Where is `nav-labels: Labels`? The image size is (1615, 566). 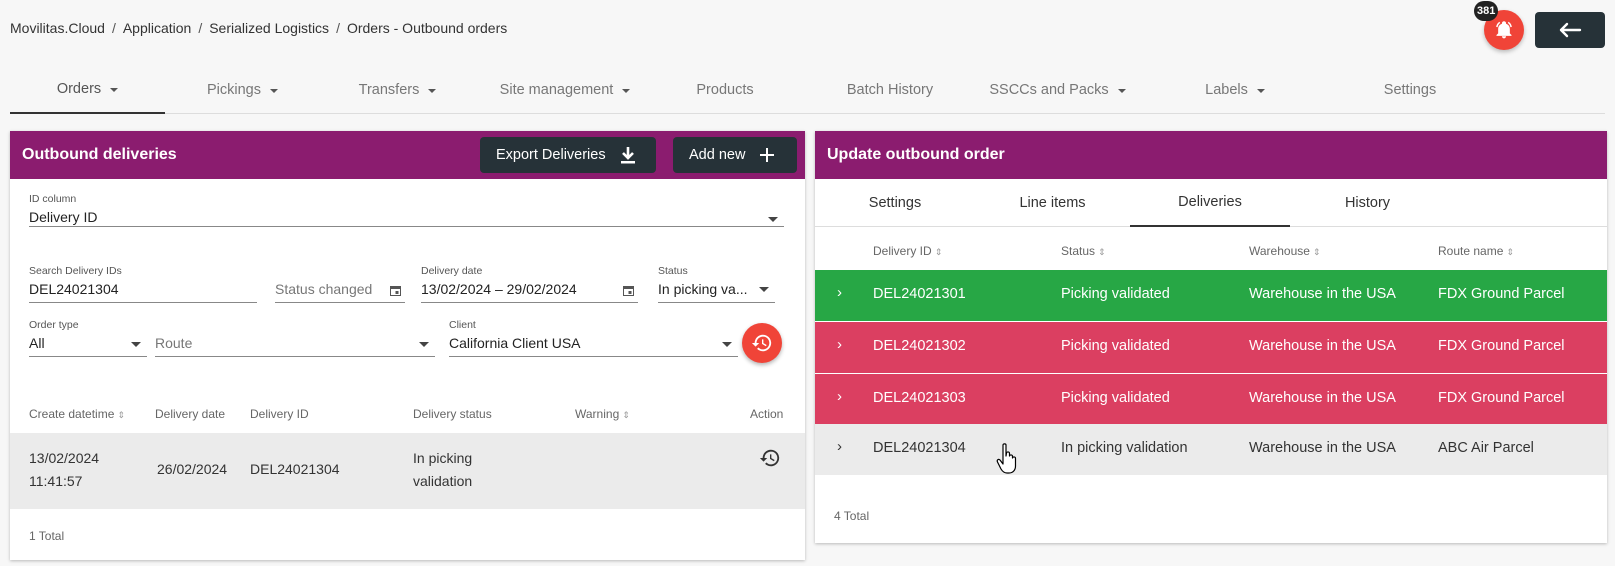 nav-labels: Labels is located at coordinates (1235, 90).